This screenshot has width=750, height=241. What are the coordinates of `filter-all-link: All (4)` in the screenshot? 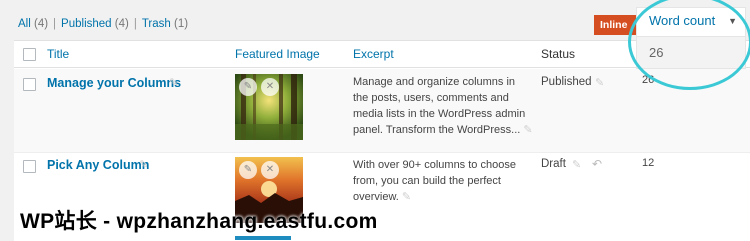 It's located at (33, 24).